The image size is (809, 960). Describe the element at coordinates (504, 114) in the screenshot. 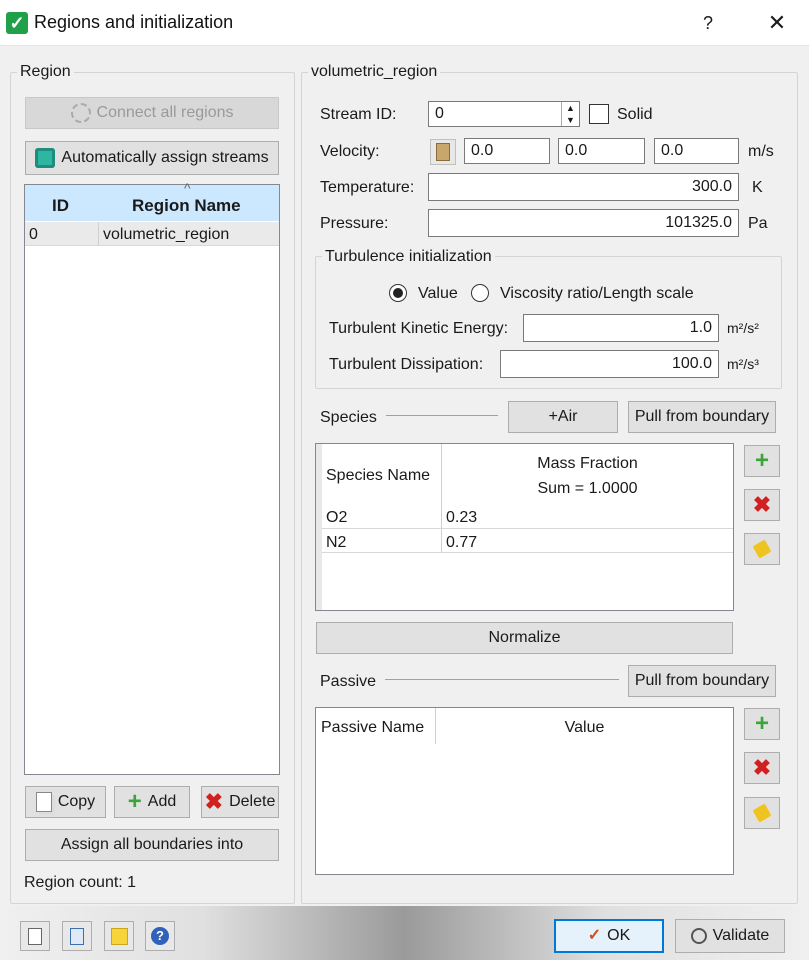

I see `stream-id-spinbox: 0` at that location.